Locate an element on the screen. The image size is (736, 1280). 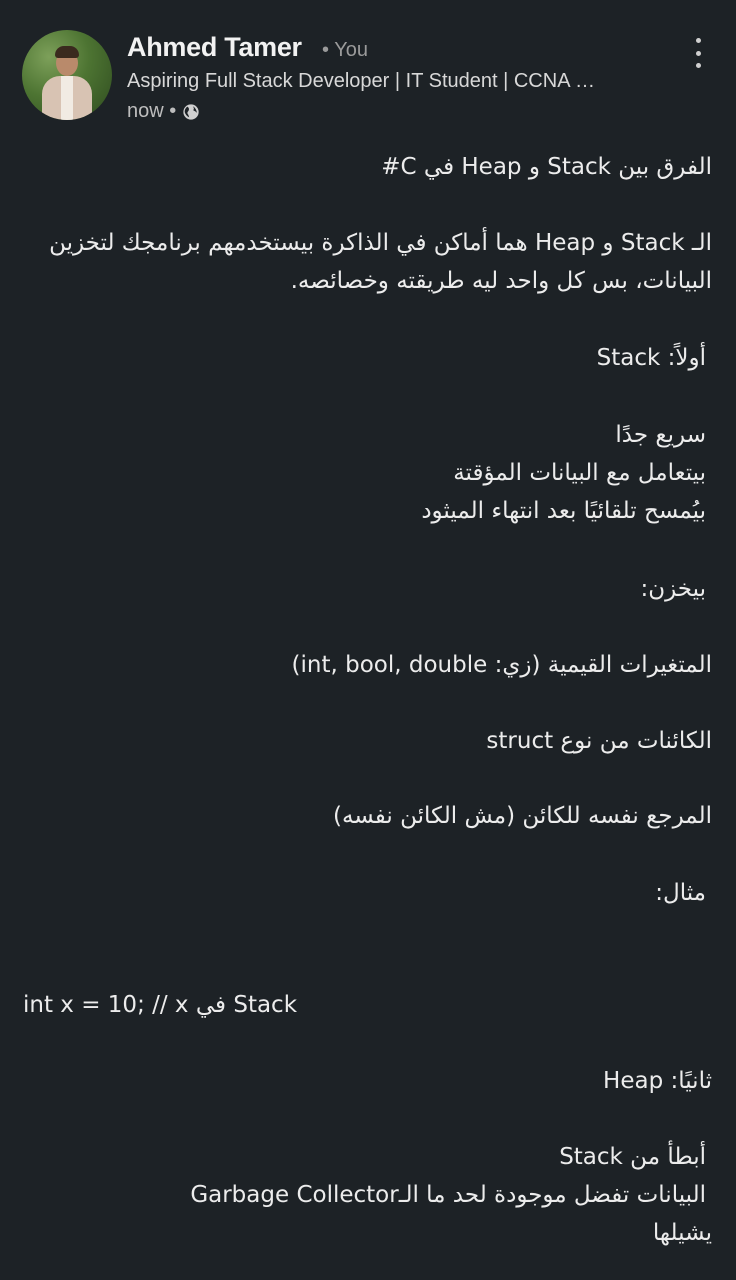
avatar is located at coordinates (67, 75).